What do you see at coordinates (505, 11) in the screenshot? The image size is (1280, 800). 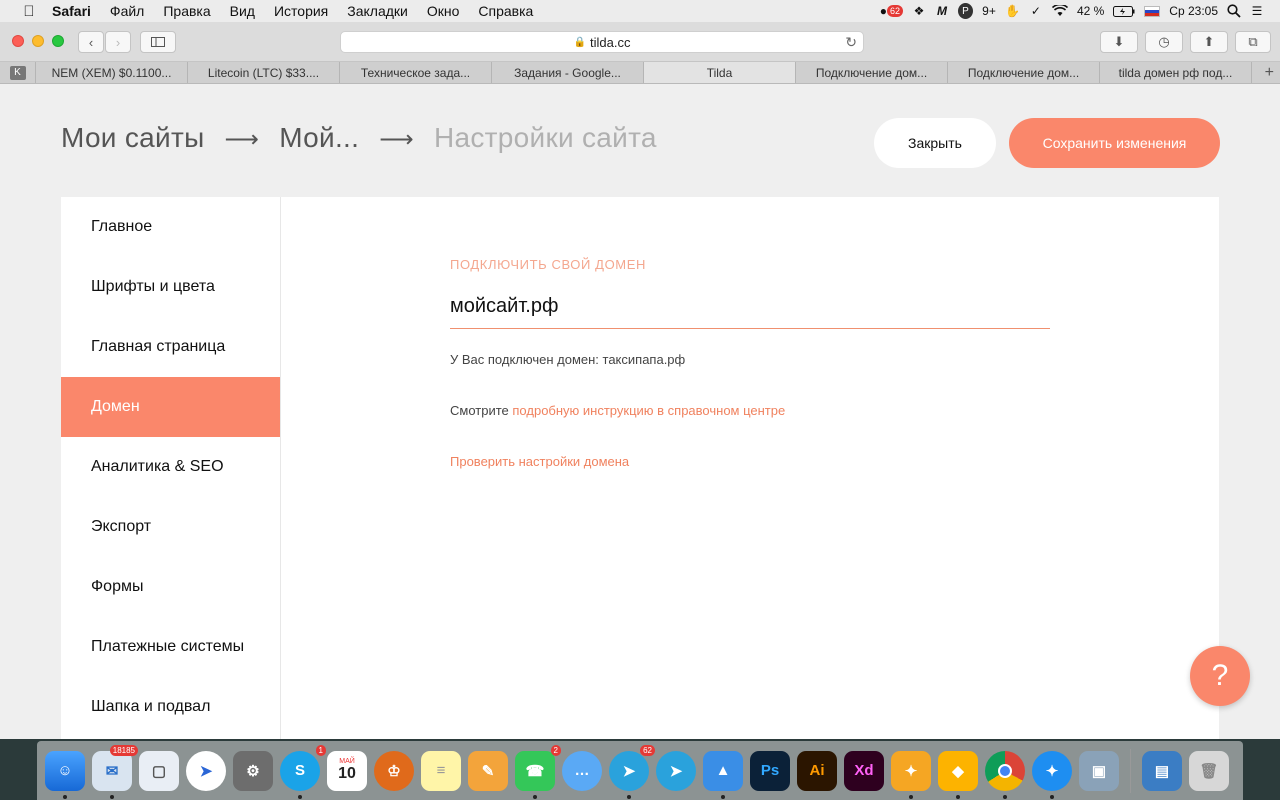 I see `menu-help: Справка` at bounding box center [505, 11].